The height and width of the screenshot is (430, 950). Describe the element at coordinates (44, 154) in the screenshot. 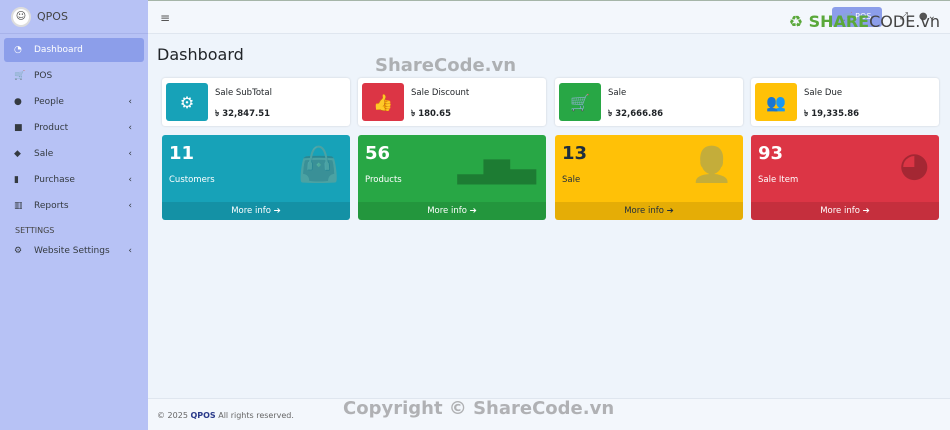

I see `sidebar-item-label: Sale` at that location.